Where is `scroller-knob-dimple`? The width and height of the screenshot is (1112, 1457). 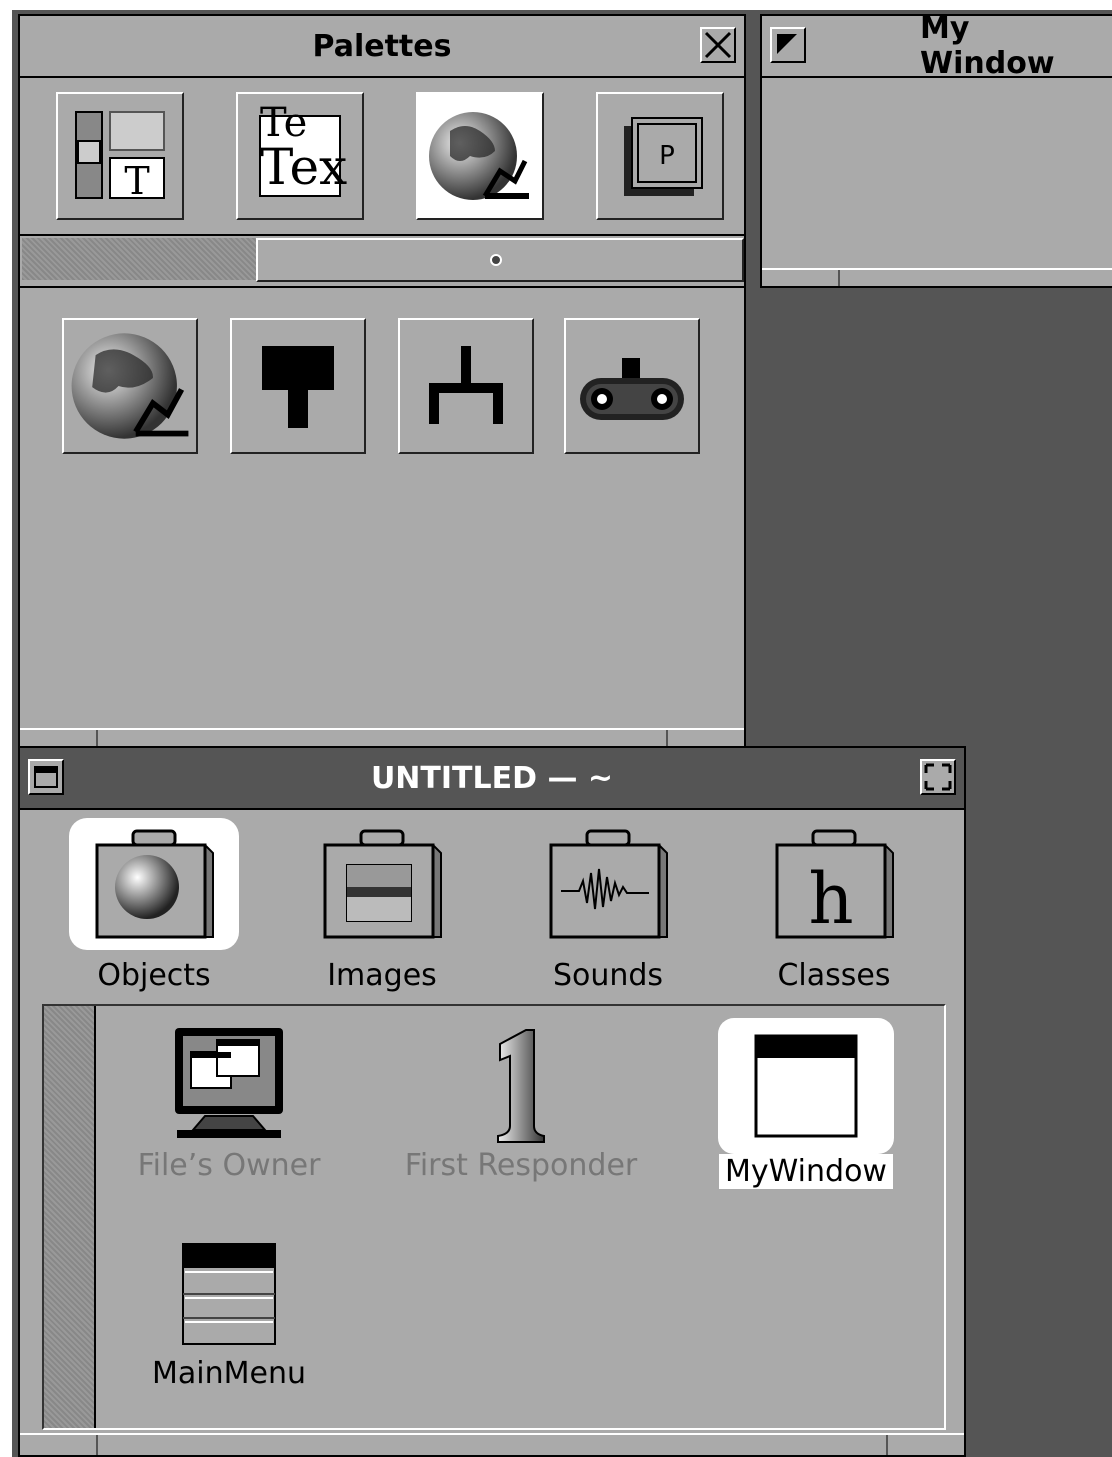
scroller-knob-dimple is located at coordinates (496, 260).